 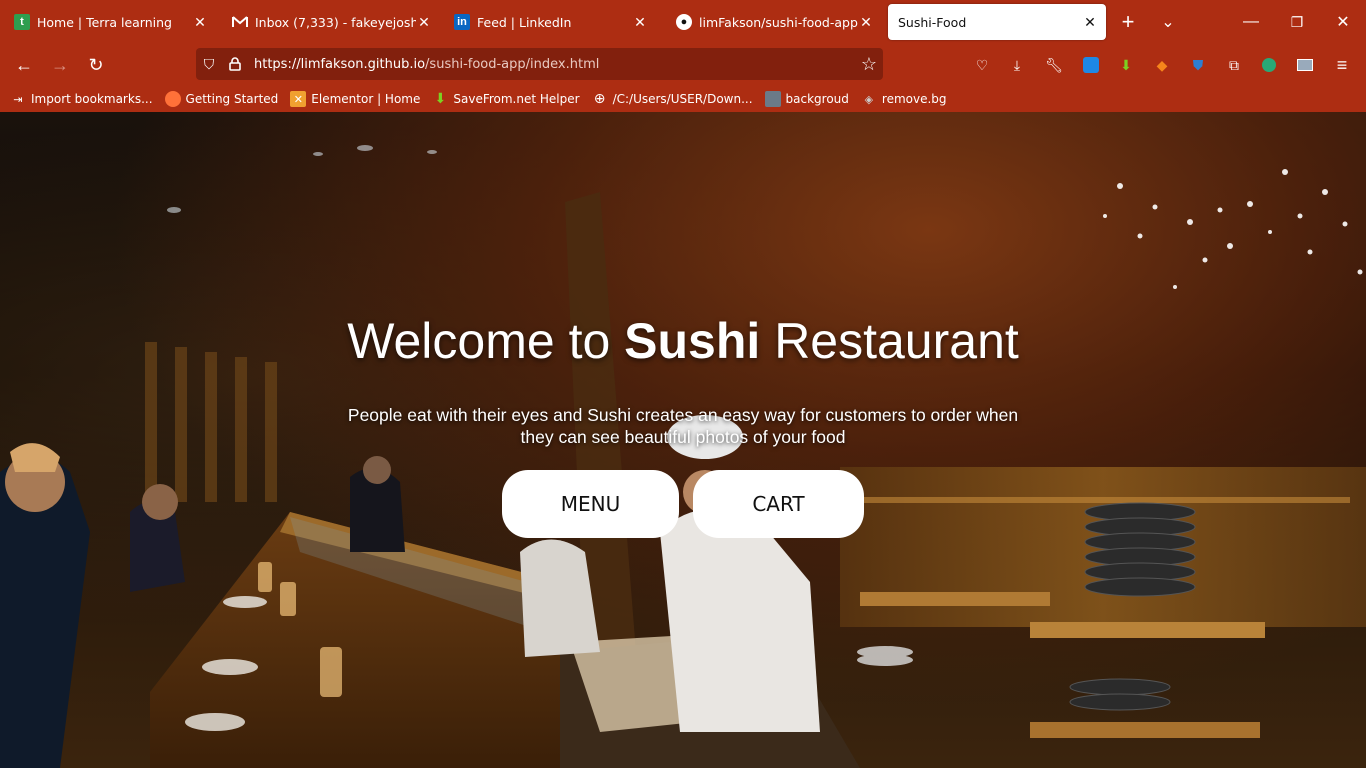 What do you see at coordinates (1162, 65) in the screenshot?
I see `metamask-extension-icon: ◆` at bounding box center [1162, 65].